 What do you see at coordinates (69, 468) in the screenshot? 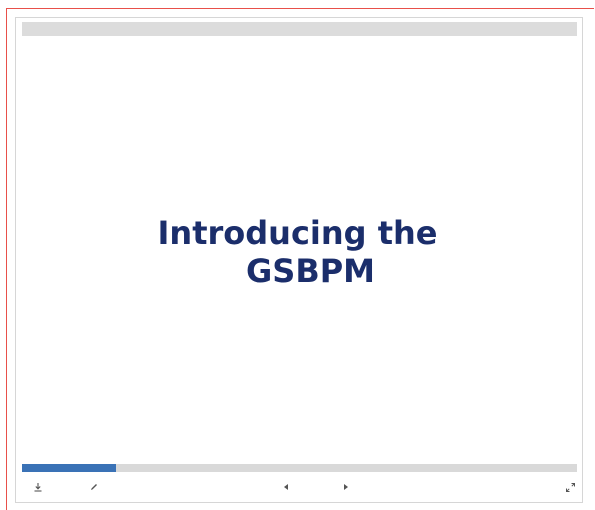
I see `slide-progress-fill` at bounding box center [69, 468].